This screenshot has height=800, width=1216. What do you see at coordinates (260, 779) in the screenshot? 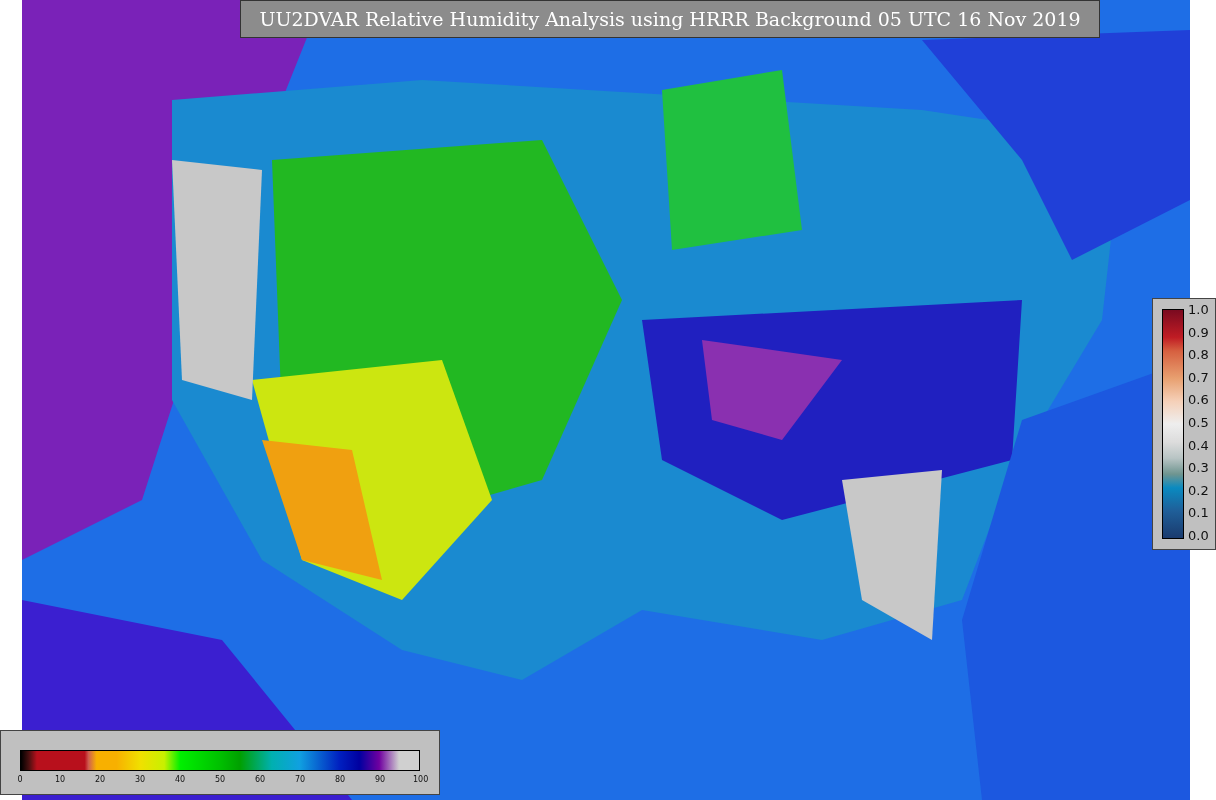
I see `colorbar-tick-label: 60` at bounding box center [260, 779].